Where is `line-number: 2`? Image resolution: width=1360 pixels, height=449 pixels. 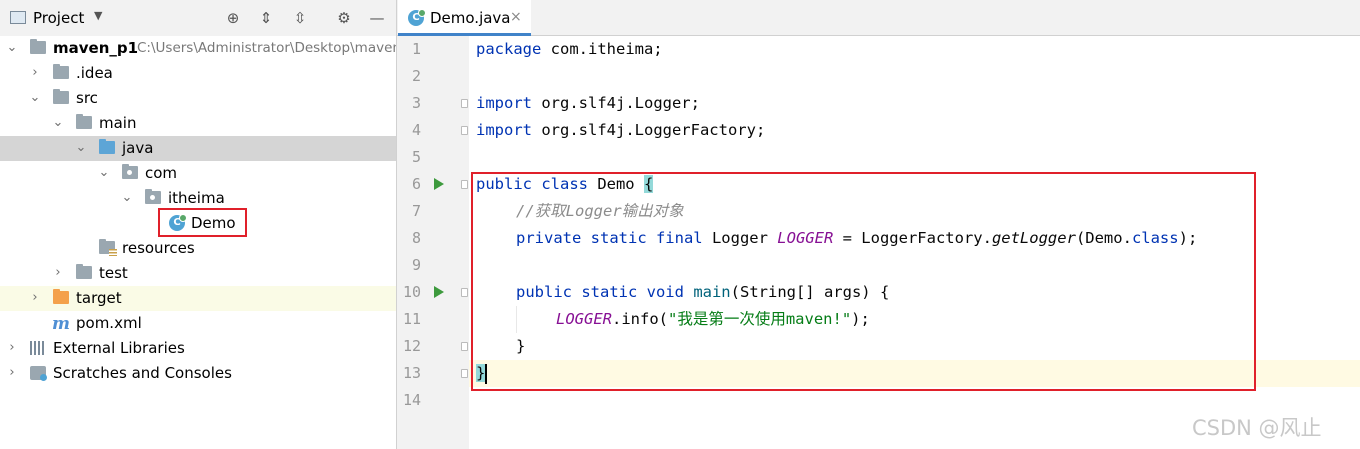
line-number: 2 is located at coordinates (416, 76).